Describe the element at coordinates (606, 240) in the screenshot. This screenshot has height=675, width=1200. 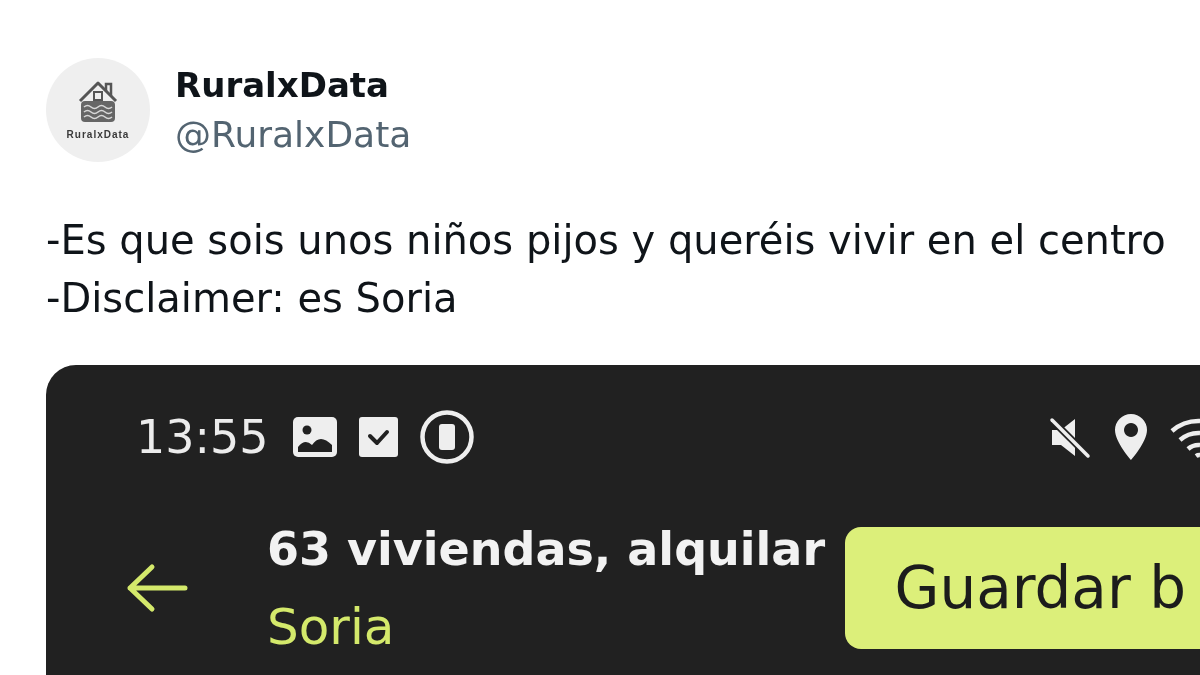
I see `tweet-text-line: -Es que sois unos niños pijos y queréis vivir en el centro` at that location.